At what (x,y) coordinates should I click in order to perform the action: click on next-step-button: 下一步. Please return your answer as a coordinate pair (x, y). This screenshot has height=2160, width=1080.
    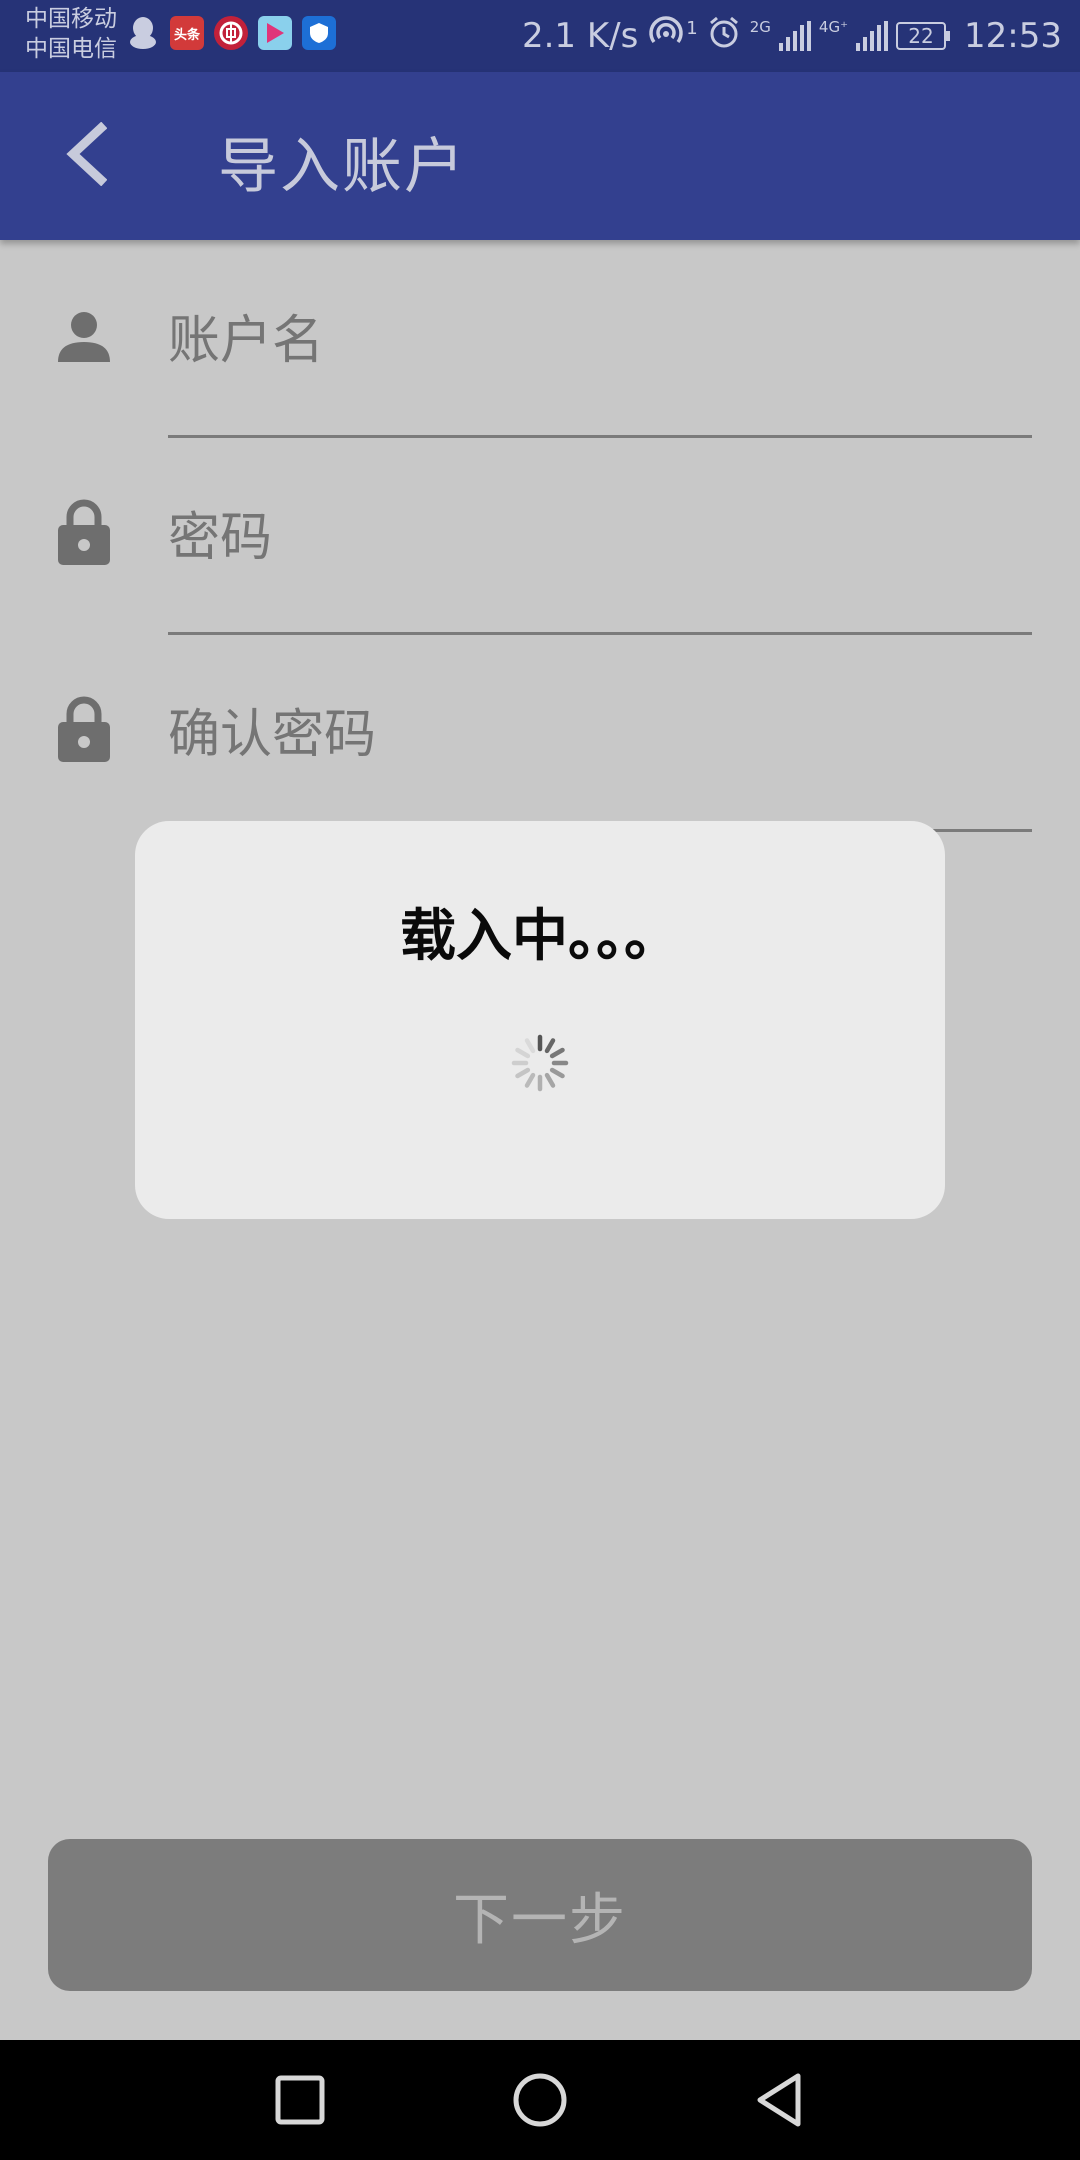
    Looking at the image, I should click on (540, 1915).